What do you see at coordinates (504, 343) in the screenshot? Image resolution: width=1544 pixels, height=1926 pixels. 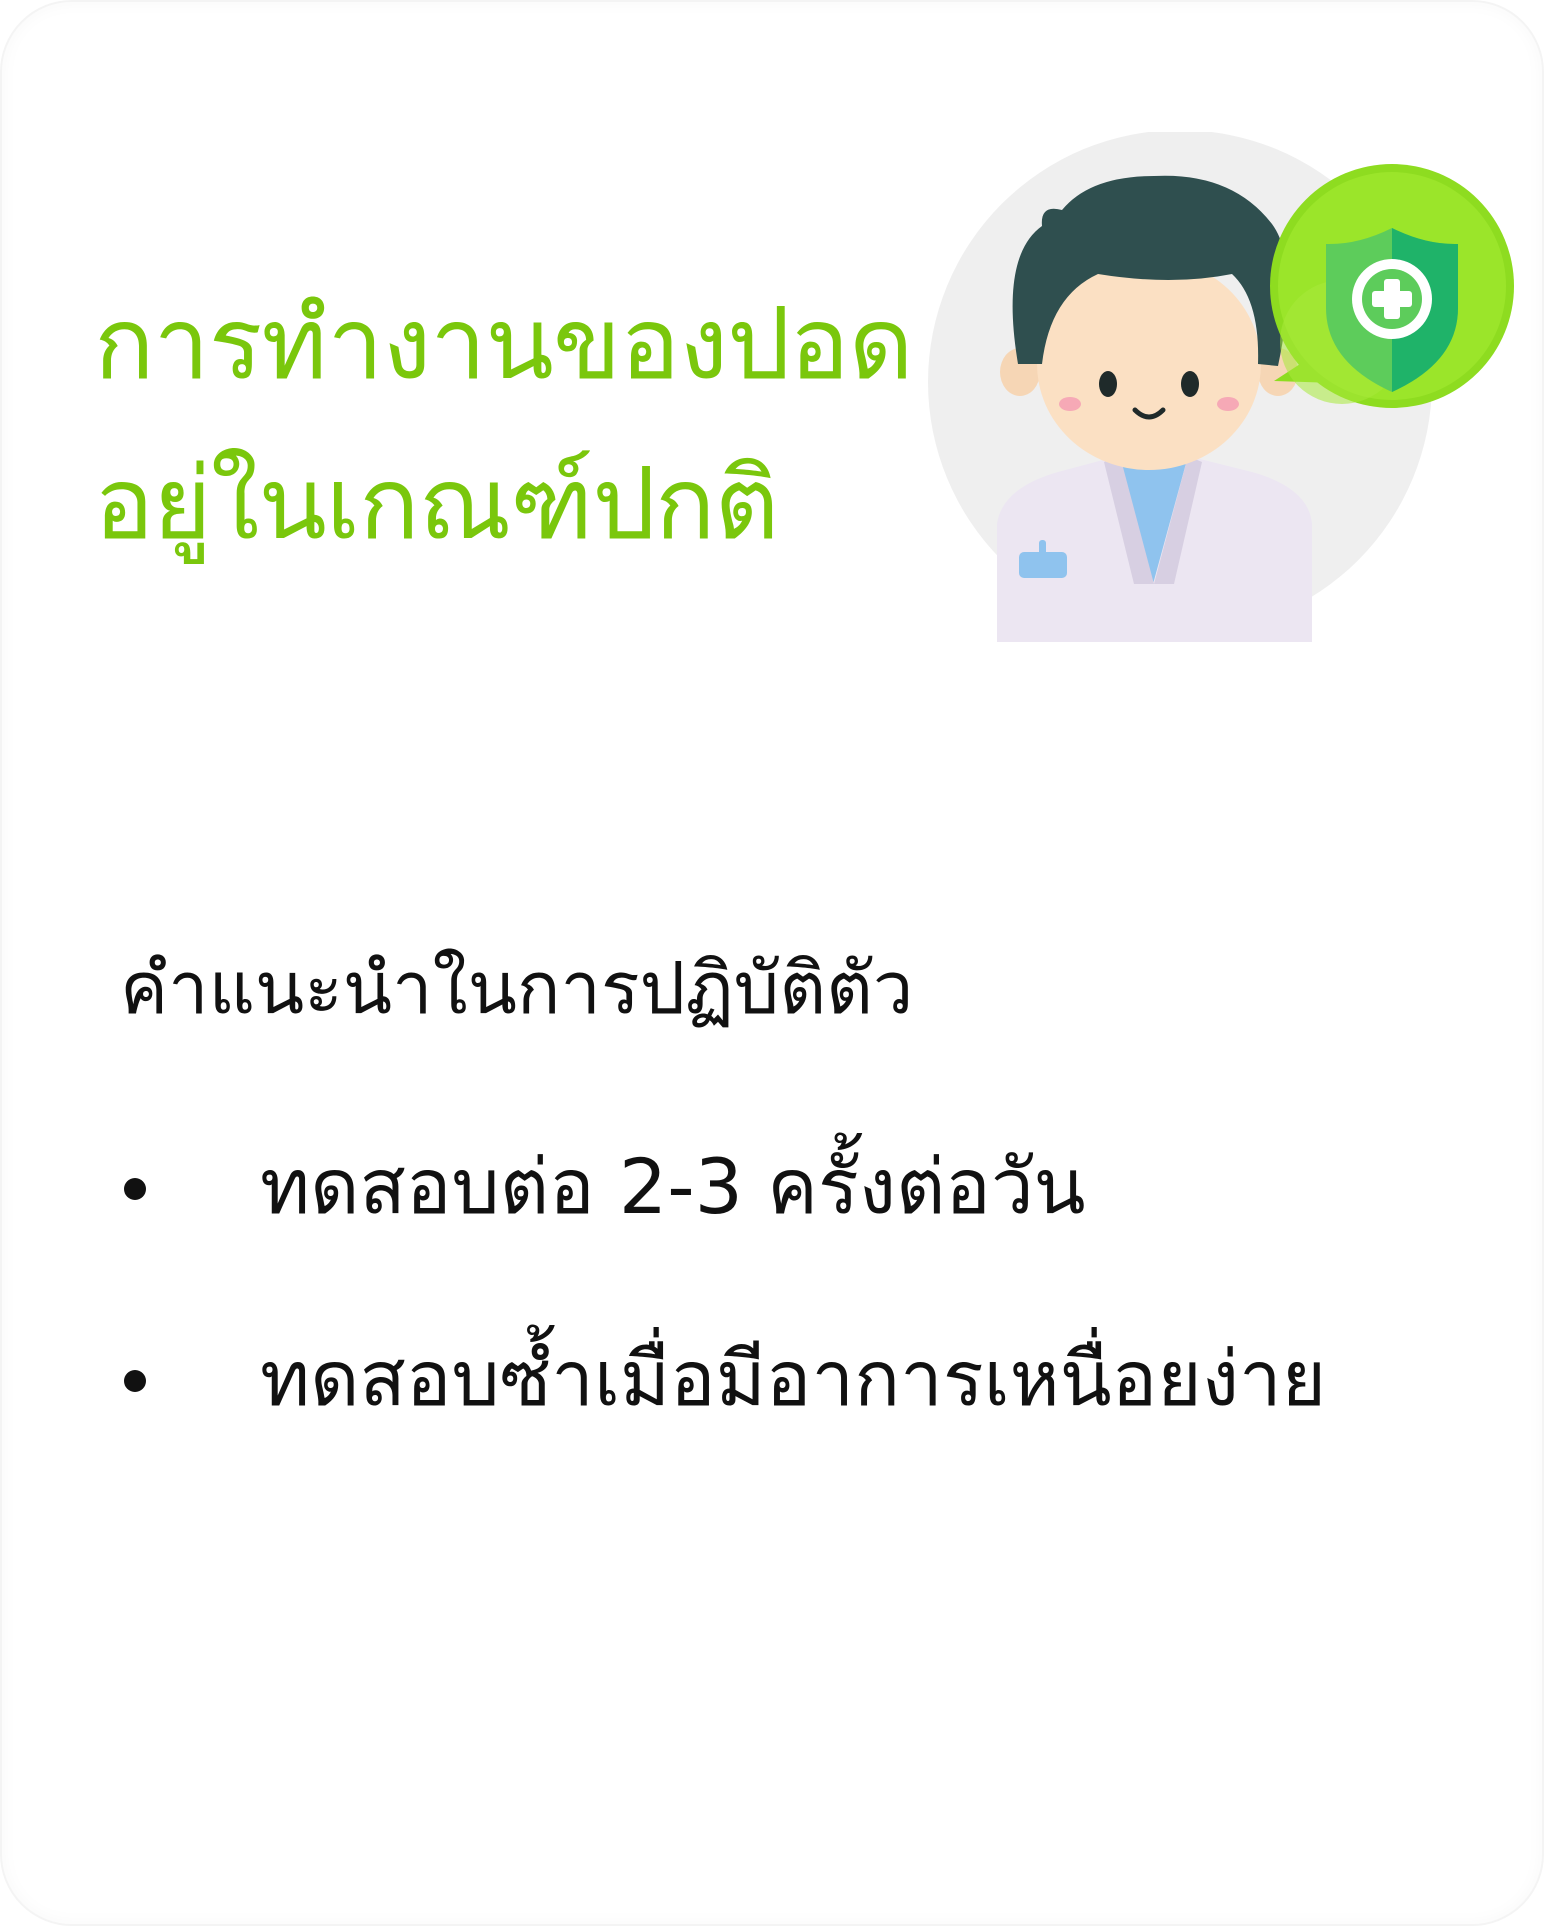 I see `result-title-line-1: การทำงานของปอด` at bounding box center [504, 343].